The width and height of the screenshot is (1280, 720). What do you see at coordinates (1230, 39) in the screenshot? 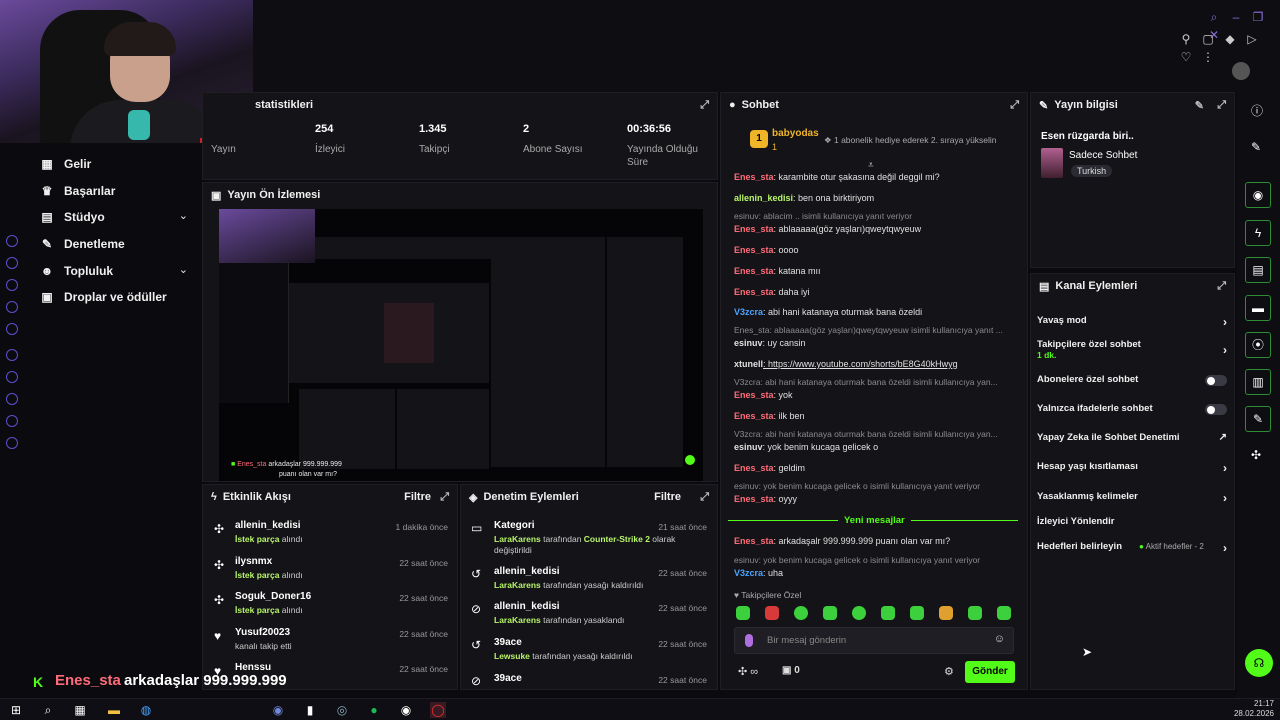
I see `shield-icon: ◆` at bounding box center [1230, 39].